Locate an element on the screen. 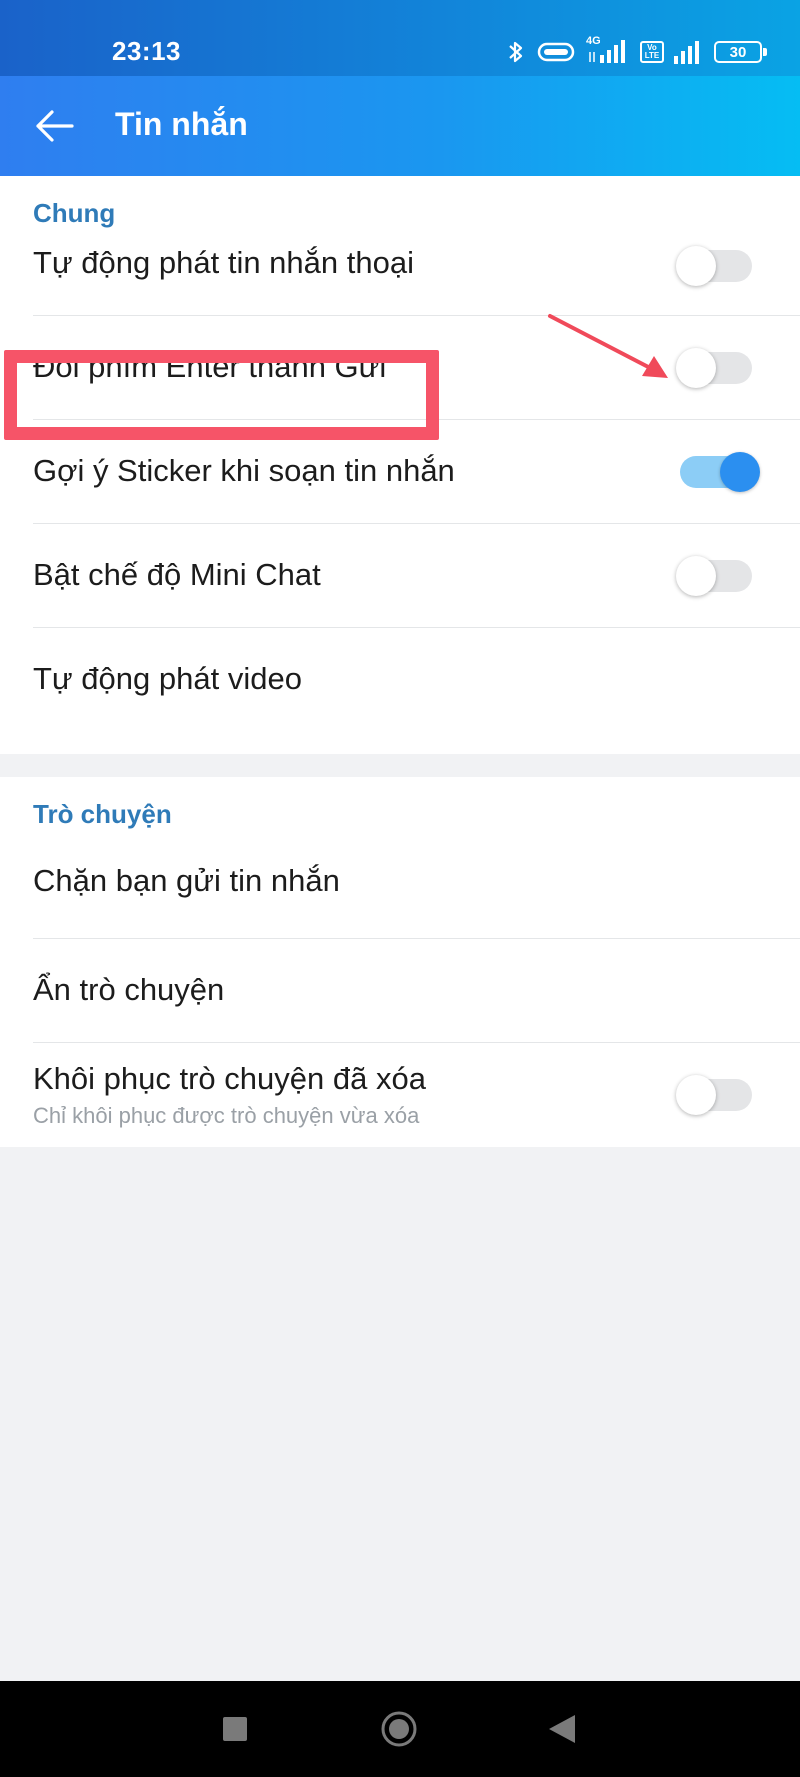 The height and width of the screenshot is (1777, 800). square-recent-apps-icon is located at coordinates (235, 1729).